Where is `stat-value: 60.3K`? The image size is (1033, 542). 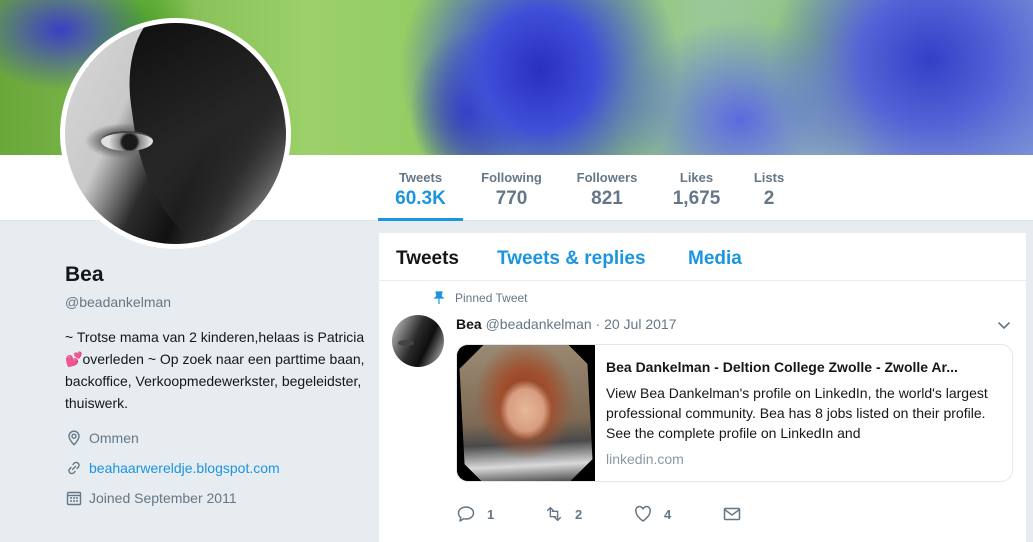
stat-value: 60.3K is located at coordinates (420, 198).